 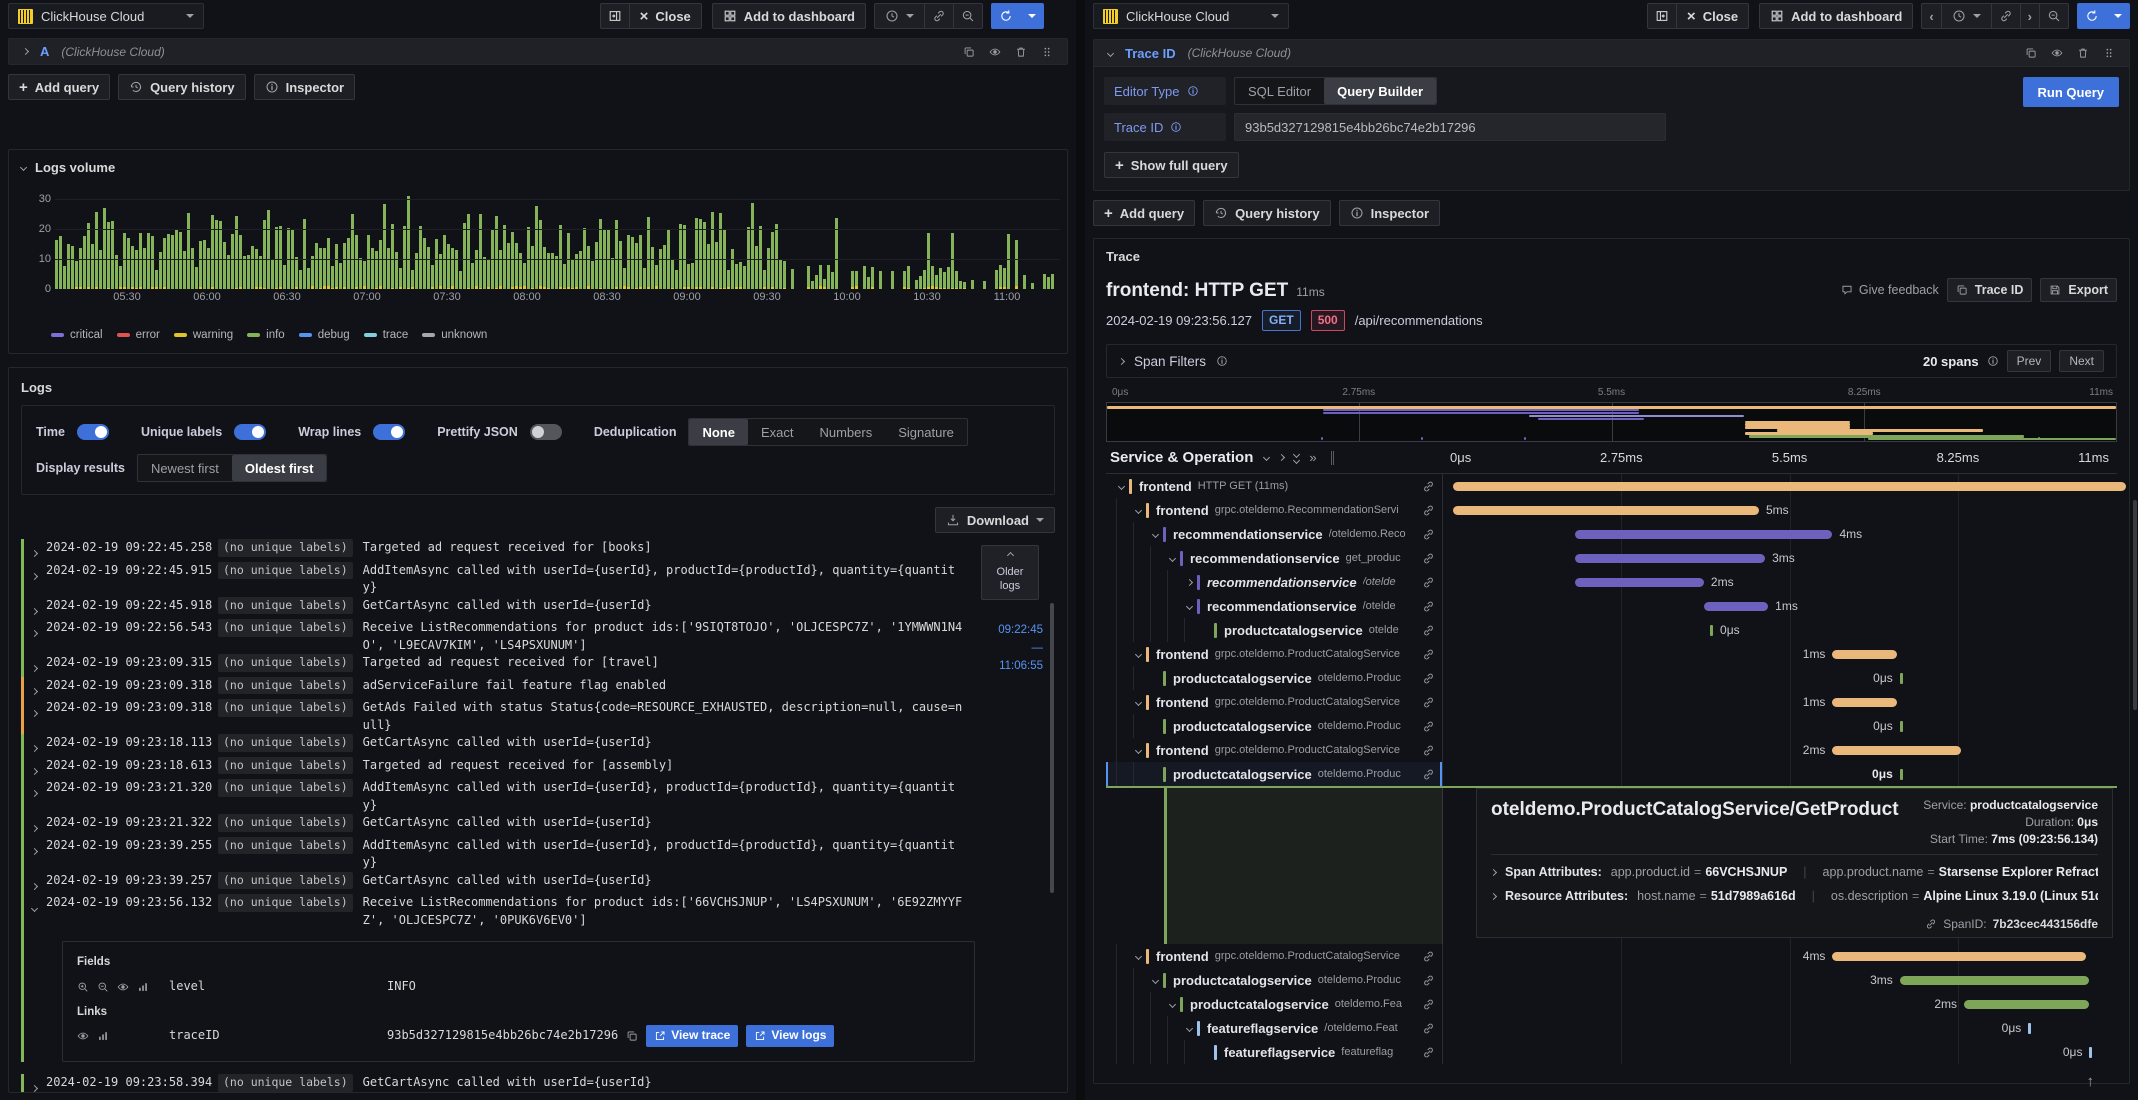 I want to click on span-row-productcatalogservice: productcatalogservice oteldemo.Fea 2ms, so click(x=1611, y=1004).